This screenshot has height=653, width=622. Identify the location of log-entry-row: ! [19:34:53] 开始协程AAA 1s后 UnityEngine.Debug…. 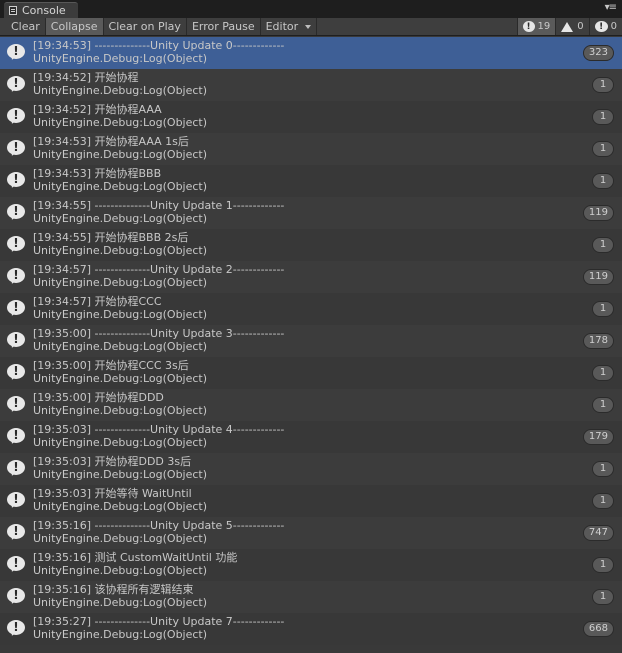
(311, 149).